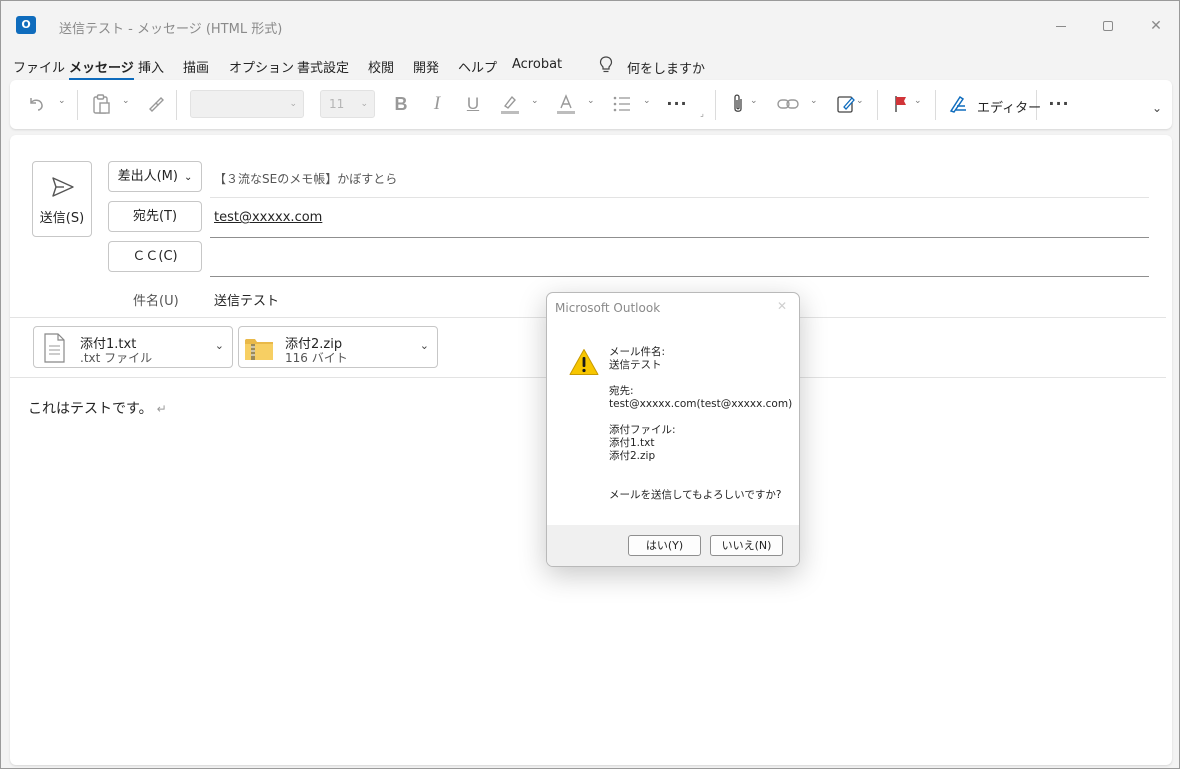 This screenshot has width=1180, height=769. Describe the element at coordinates (473, 104) in the screenshot. I see `underline-icon: U` at that location.